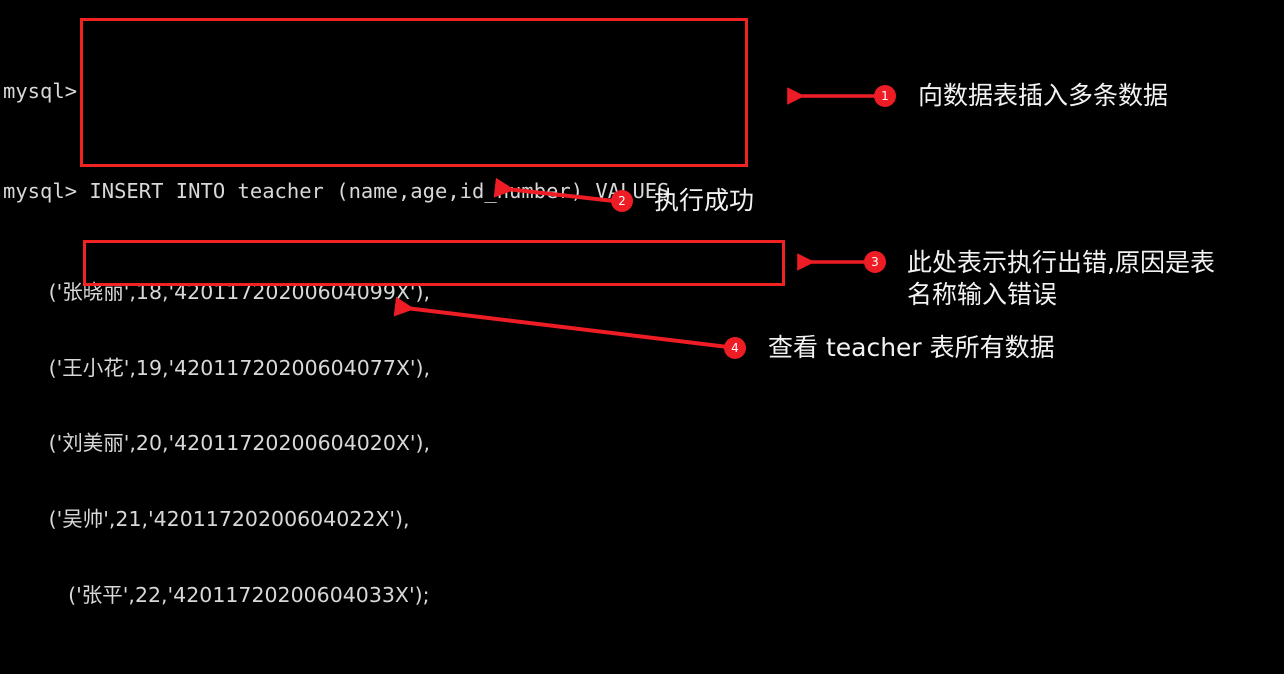  Describe the element at coordinates (704, 200) in the screenshot. I see `annotation-text-2: 执行成功` at that location.